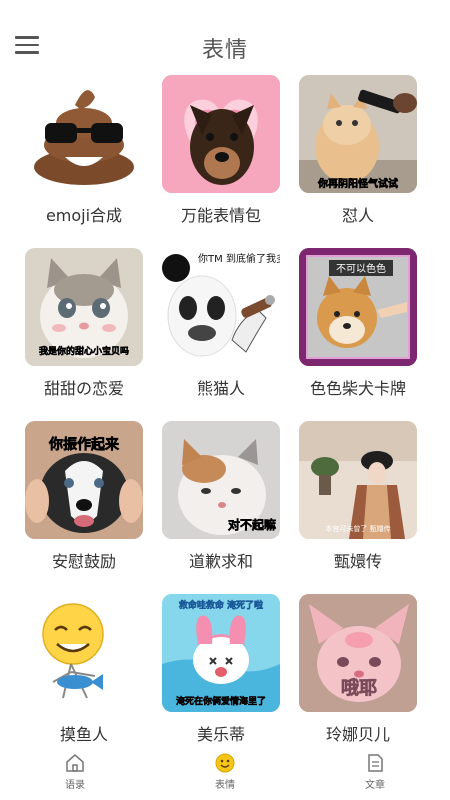 The image size is (450, 800). Describe the element at coordinates (220, 561) in the screenshot. I see `category-label: 道歉求和` at that location.